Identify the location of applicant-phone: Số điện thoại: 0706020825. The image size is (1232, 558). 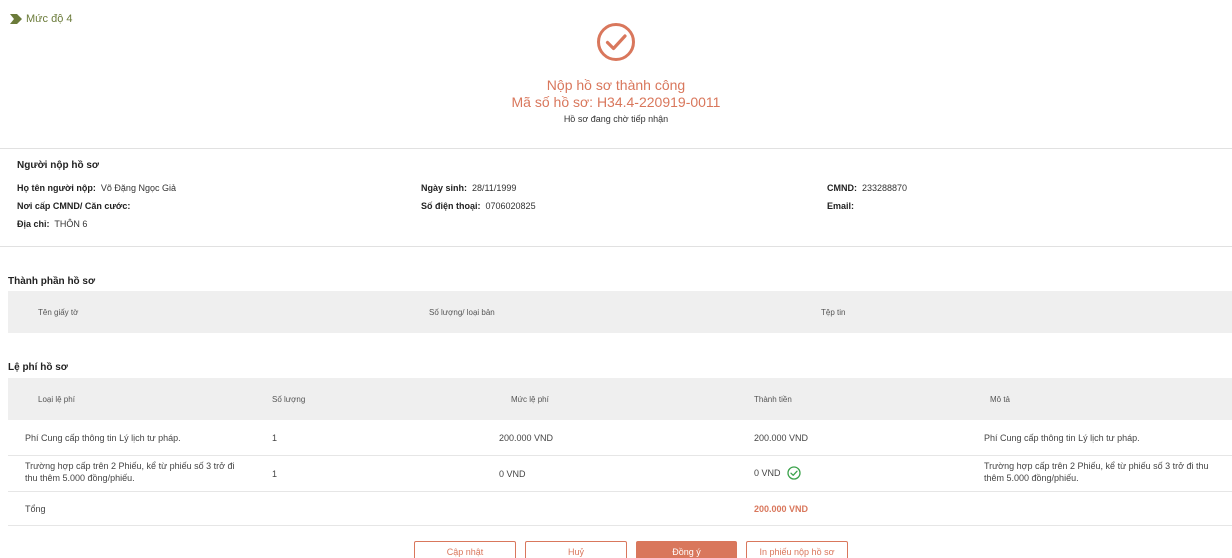
(478, 206).